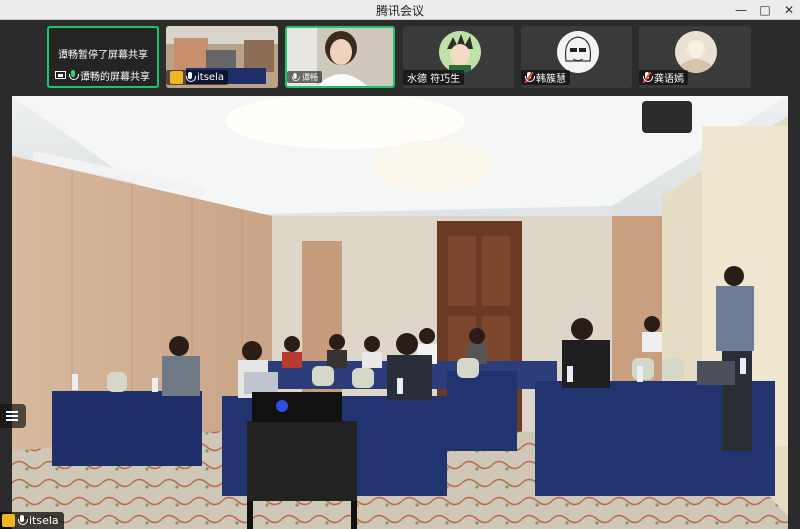 The width and height of the screenshot is (800, 529). What do you see at coordinates (210, 77) in the screenshot?
I see `participant-name: itsela` at bounding box center [210, 77].